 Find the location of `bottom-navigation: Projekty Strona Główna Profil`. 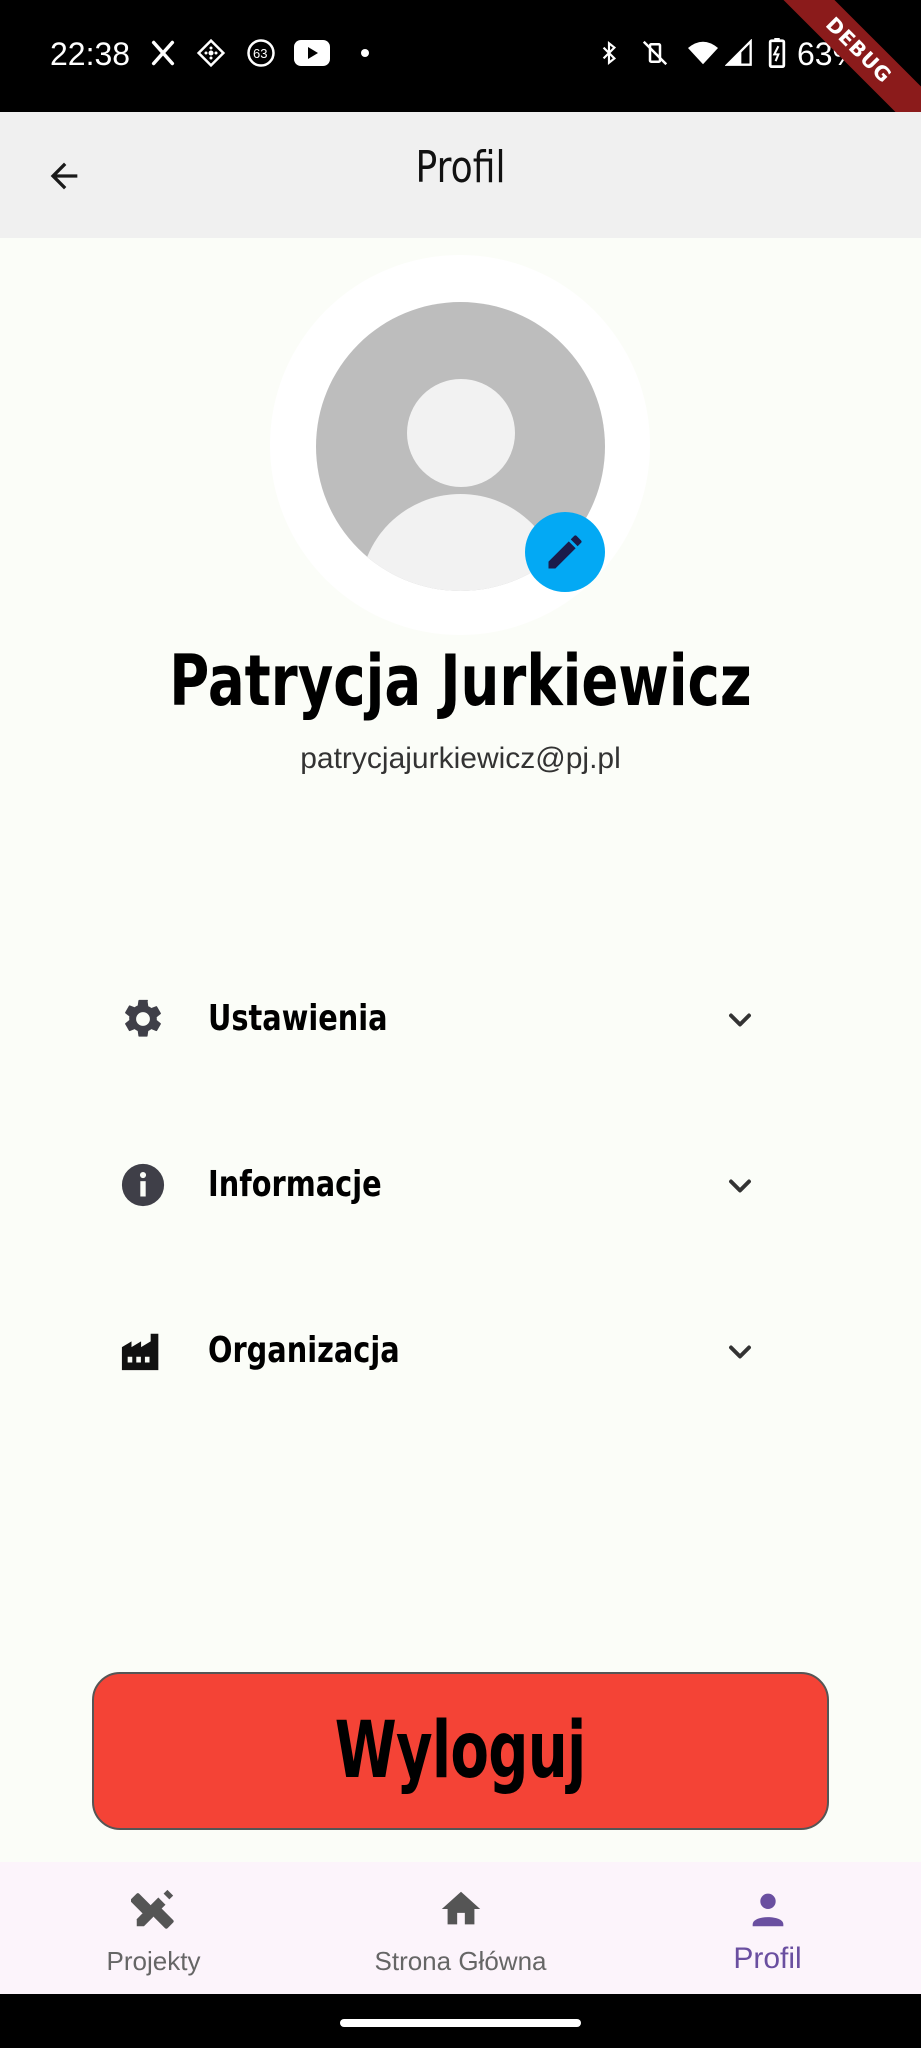

bottom-navigation: Projekty Strona Główna Profil is located at coordinates (460, 1928).